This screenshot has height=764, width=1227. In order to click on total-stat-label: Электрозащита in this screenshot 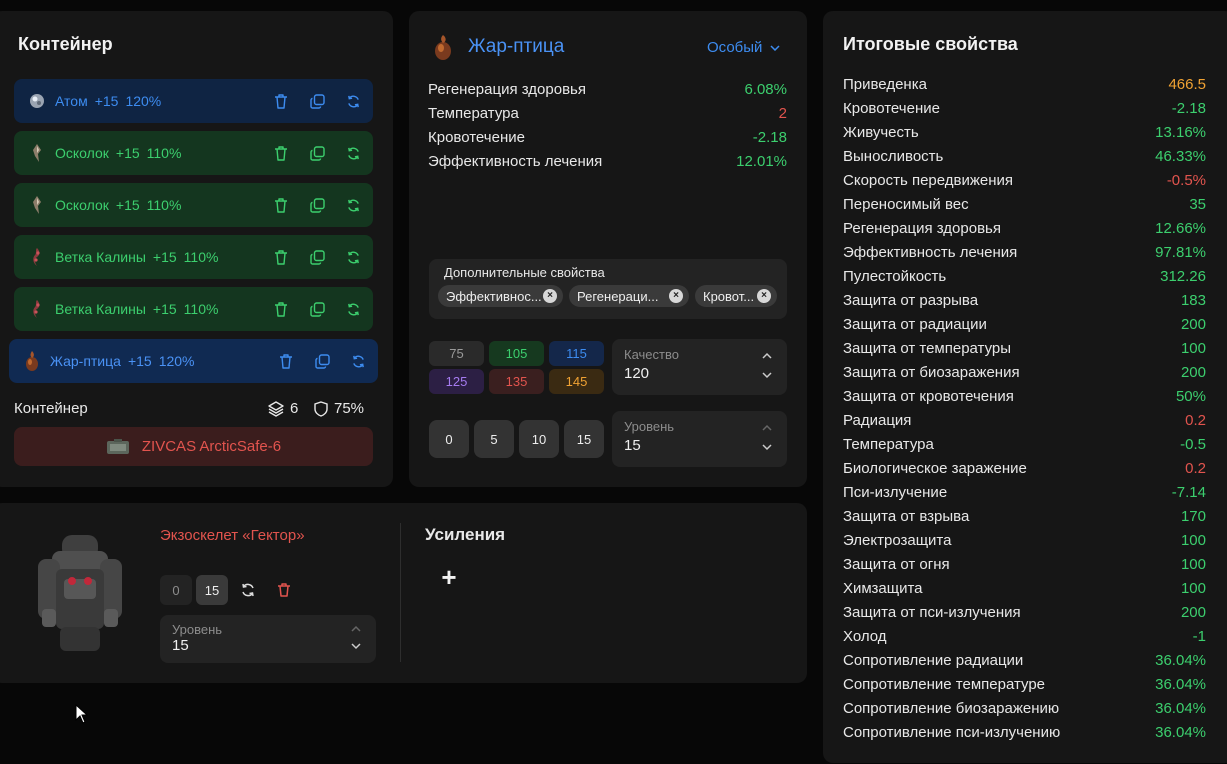, I will do `click(897, 540)`.